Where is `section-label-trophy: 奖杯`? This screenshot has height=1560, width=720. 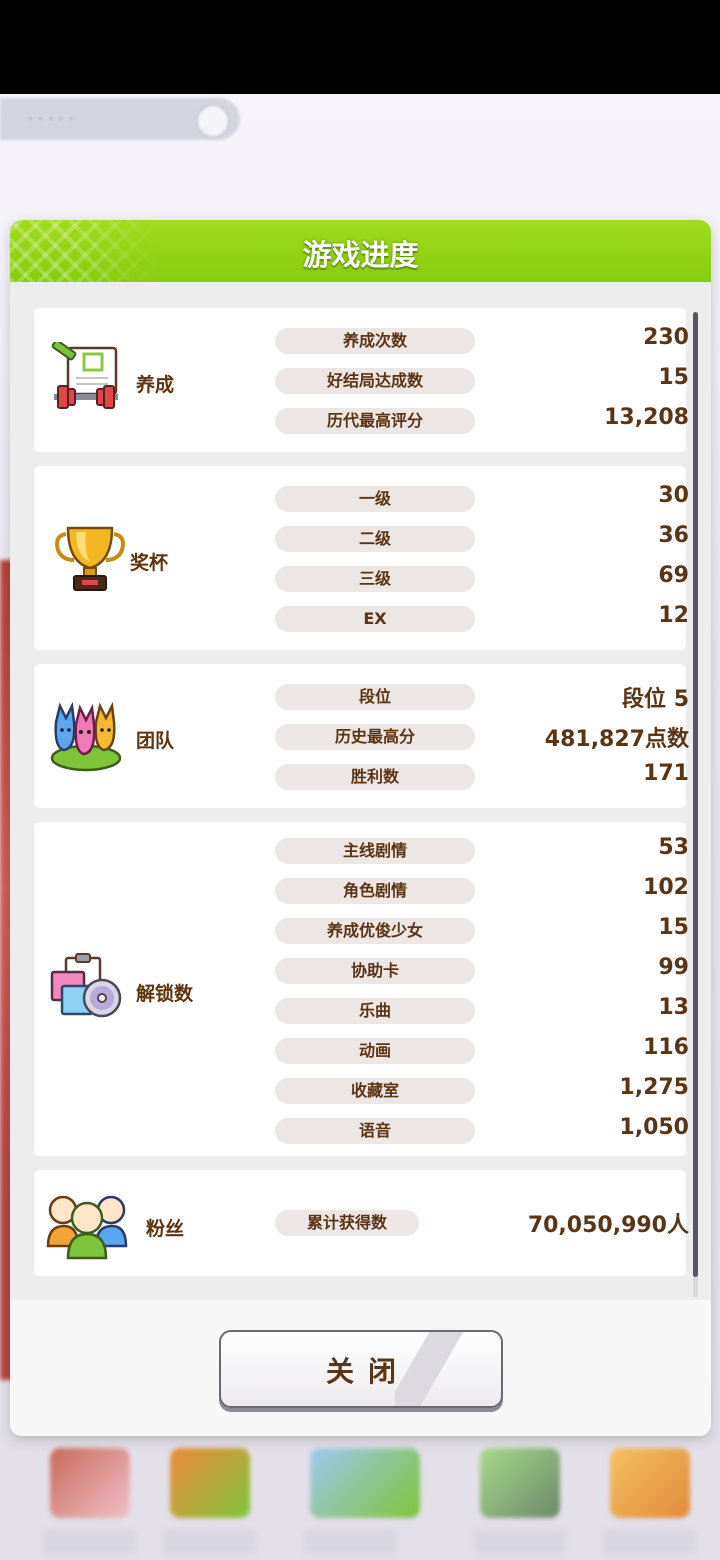
section-label-trophy: 奖杯 is located at coordinates (149, 563).